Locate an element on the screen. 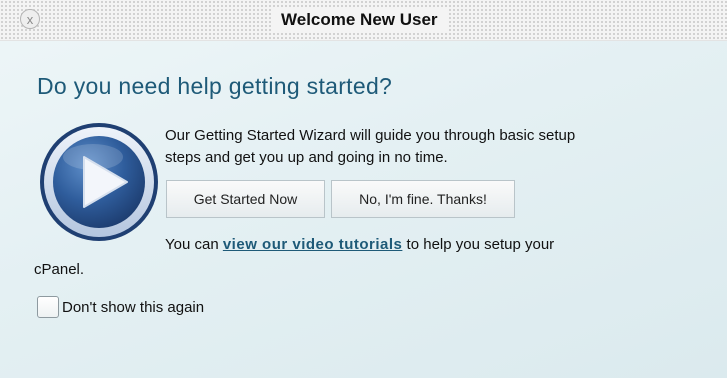 The height and width of the screenshot is (378, 727). dont-show-row: Don't show this again is located at coordinates (120, 307).